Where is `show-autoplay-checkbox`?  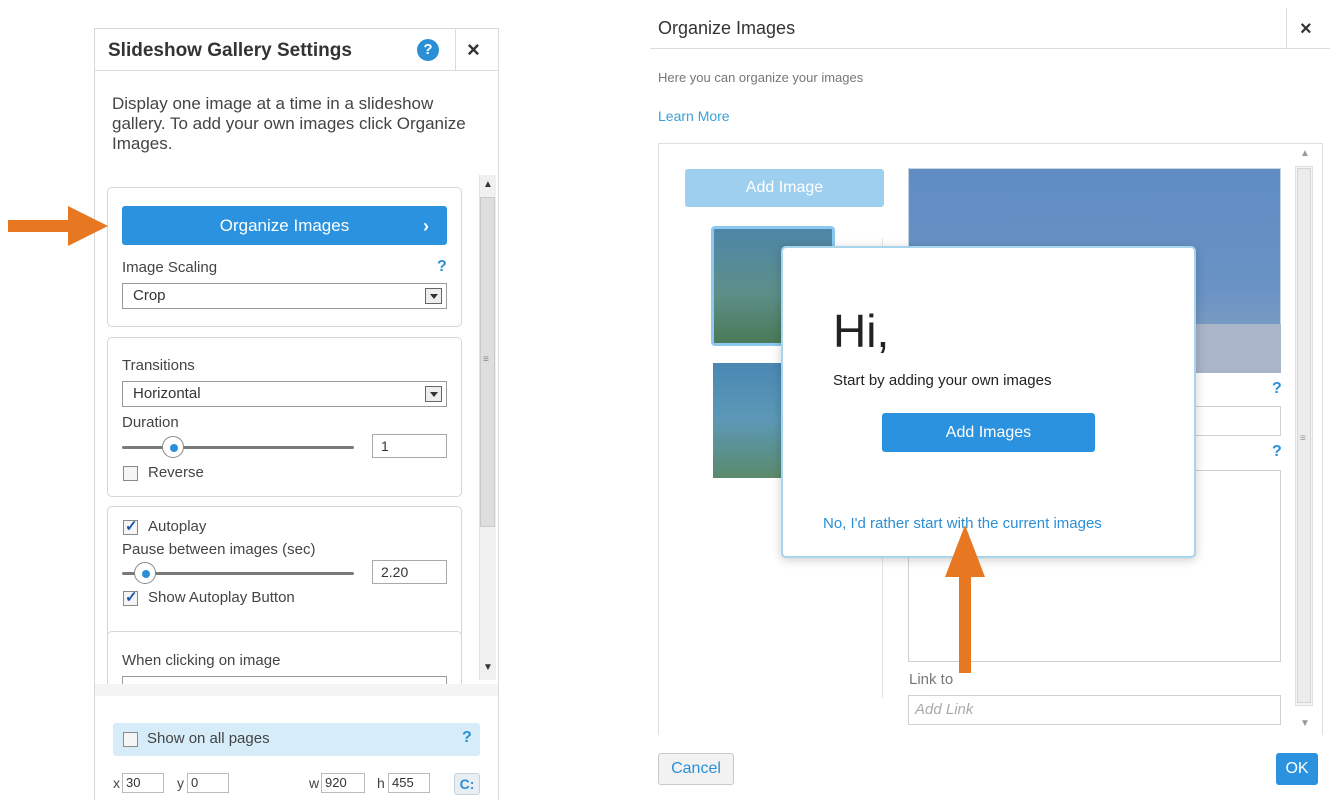
show-autoplay-checkbox is located at coordinates (130, 597).